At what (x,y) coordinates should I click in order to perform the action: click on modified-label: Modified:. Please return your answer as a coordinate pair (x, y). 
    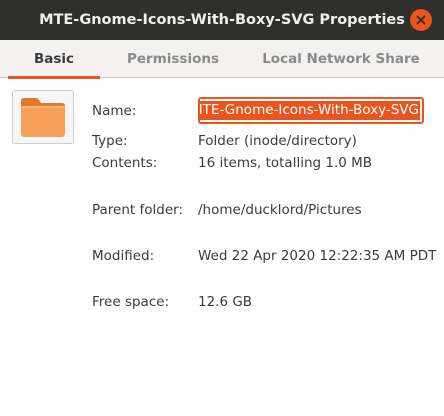
    Looking at the image, I should click on (123, 256).